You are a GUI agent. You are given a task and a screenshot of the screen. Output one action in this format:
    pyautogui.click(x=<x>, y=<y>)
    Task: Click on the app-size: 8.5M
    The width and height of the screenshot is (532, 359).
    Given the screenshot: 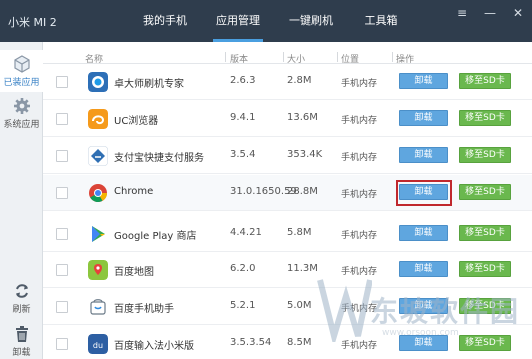 What is the action you would take?
    pyautogui.click(x=299, y=342)
    